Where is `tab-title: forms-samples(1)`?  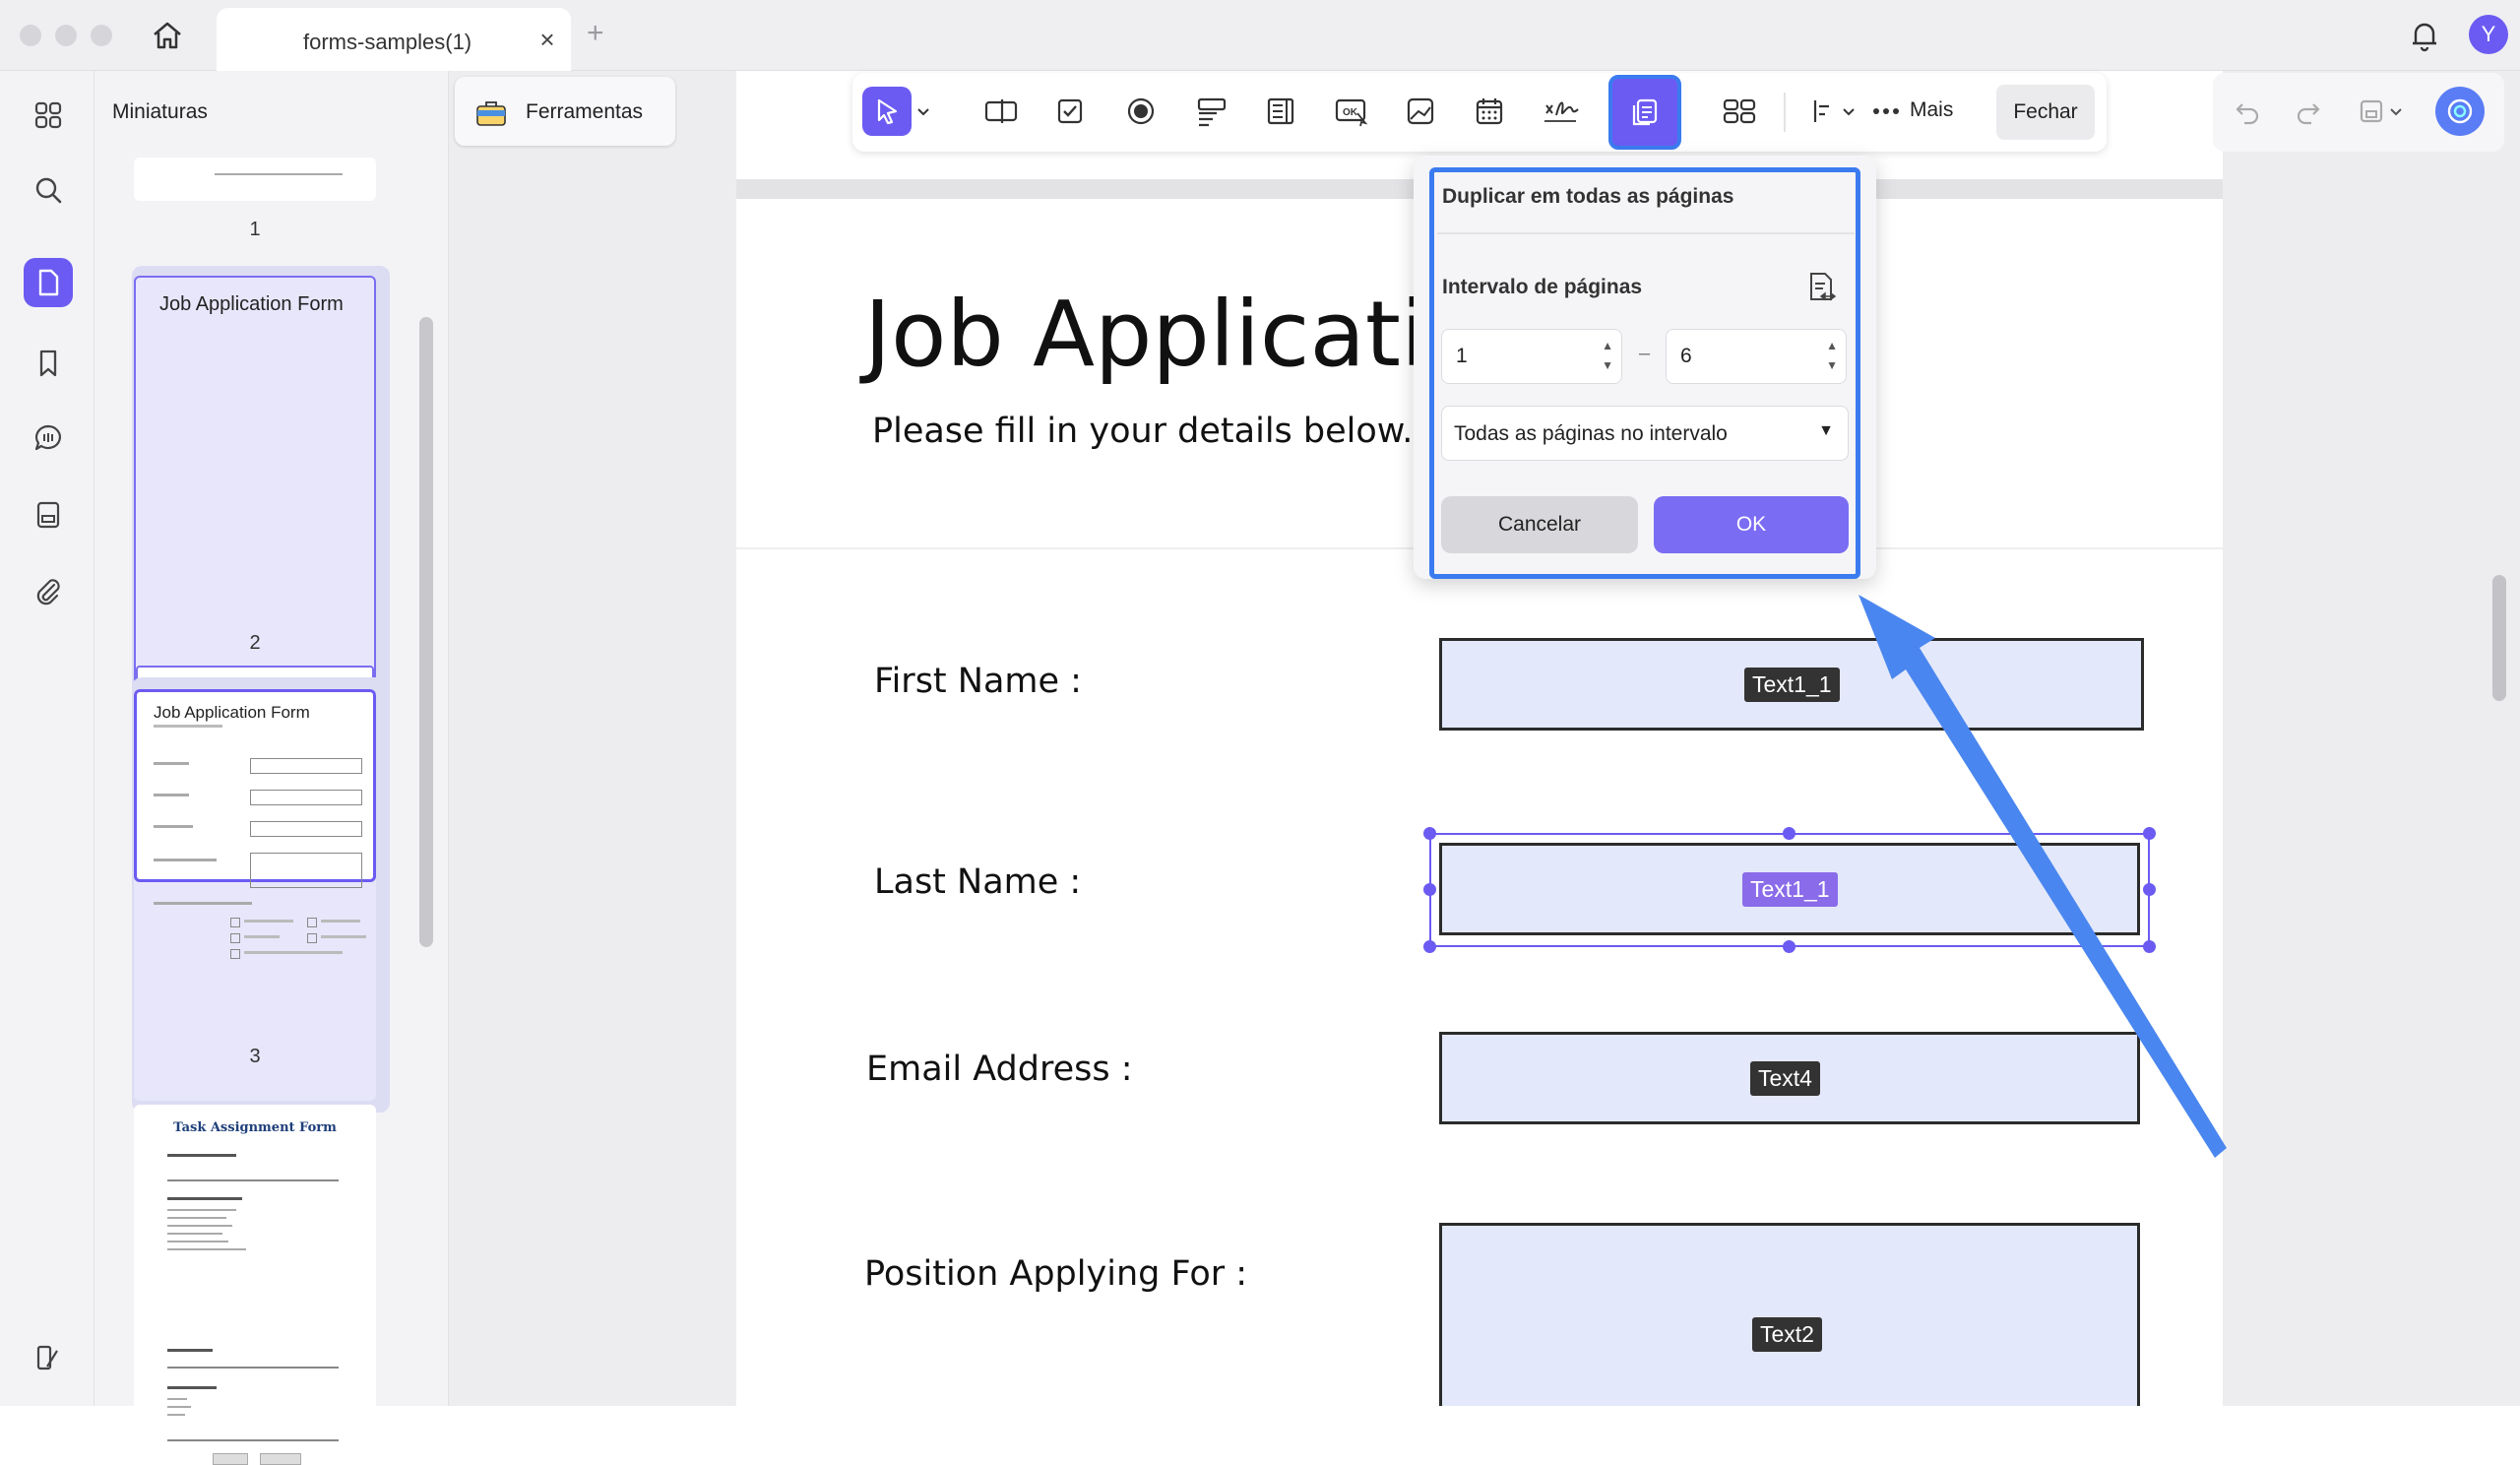 tab-title: forms-samples(1) is located at coordinates (387, 42).